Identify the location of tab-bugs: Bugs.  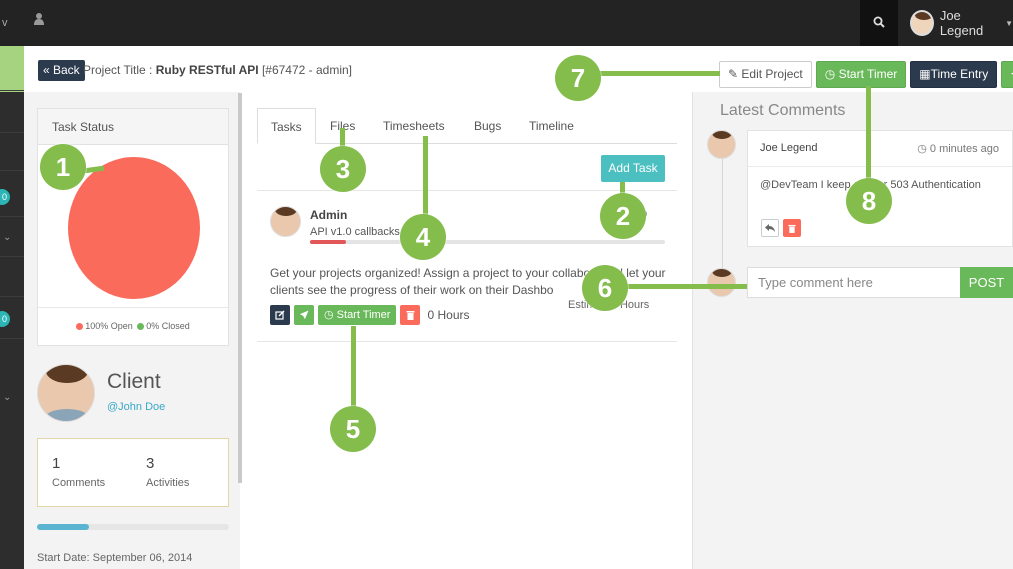
(487, 126).